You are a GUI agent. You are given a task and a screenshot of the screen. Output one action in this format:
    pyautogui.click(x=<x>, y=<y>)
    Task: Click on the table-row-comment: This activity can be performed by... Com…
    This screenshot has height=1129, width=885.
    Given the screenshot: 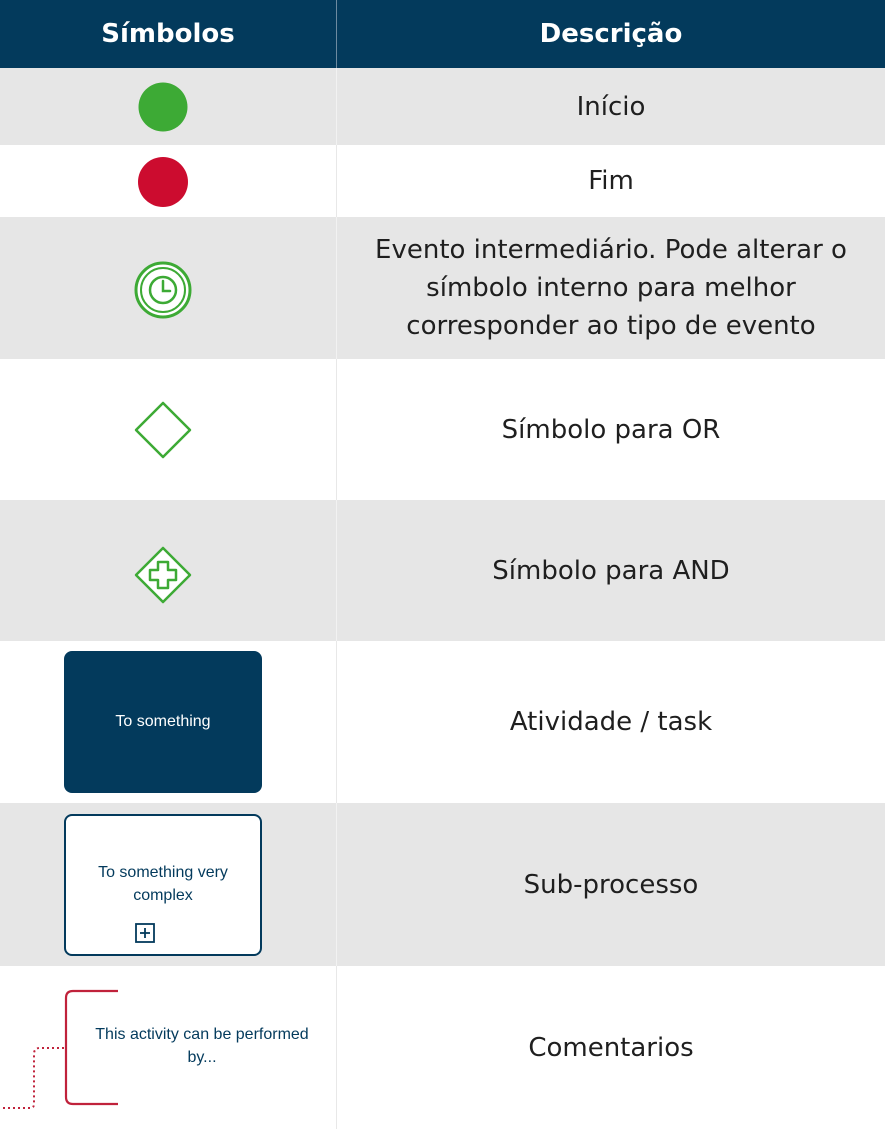 What is the action you would take?
    pyautogui.click(x=442, y=1047)
    